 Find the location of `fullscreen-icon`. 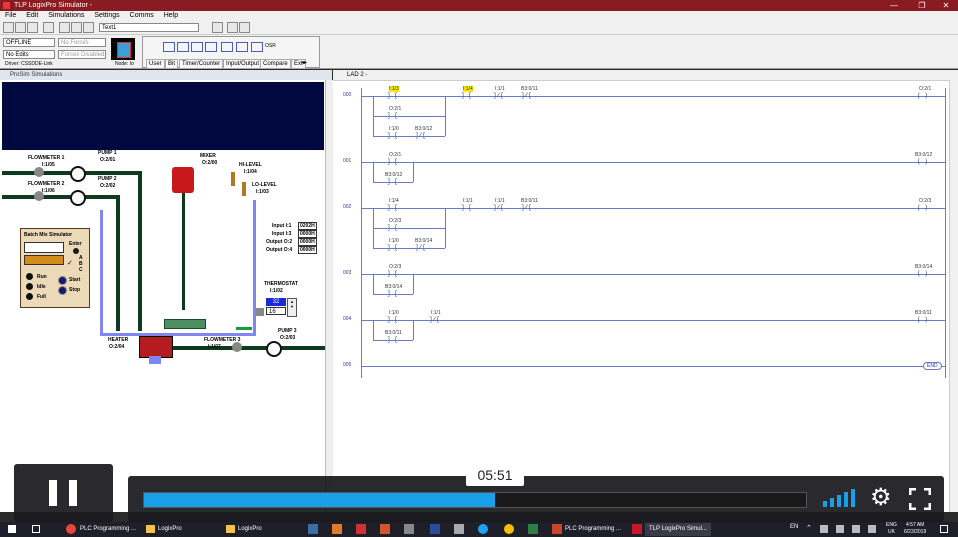

fullscreen-icon is located at coordinates (920, 499).